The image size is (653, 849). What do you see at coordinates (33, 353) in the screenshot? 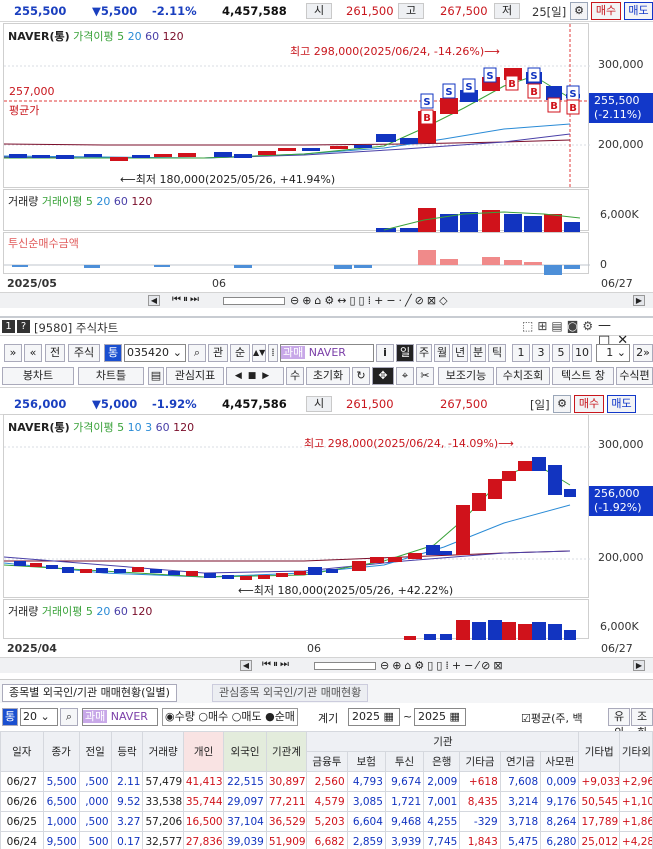
I see `collapse-icon: «` at bounding box center [33, 353].